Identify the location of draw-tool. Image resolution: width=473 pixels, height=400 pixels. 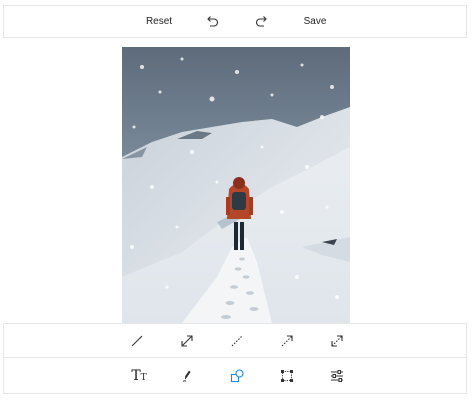
(187, 375).